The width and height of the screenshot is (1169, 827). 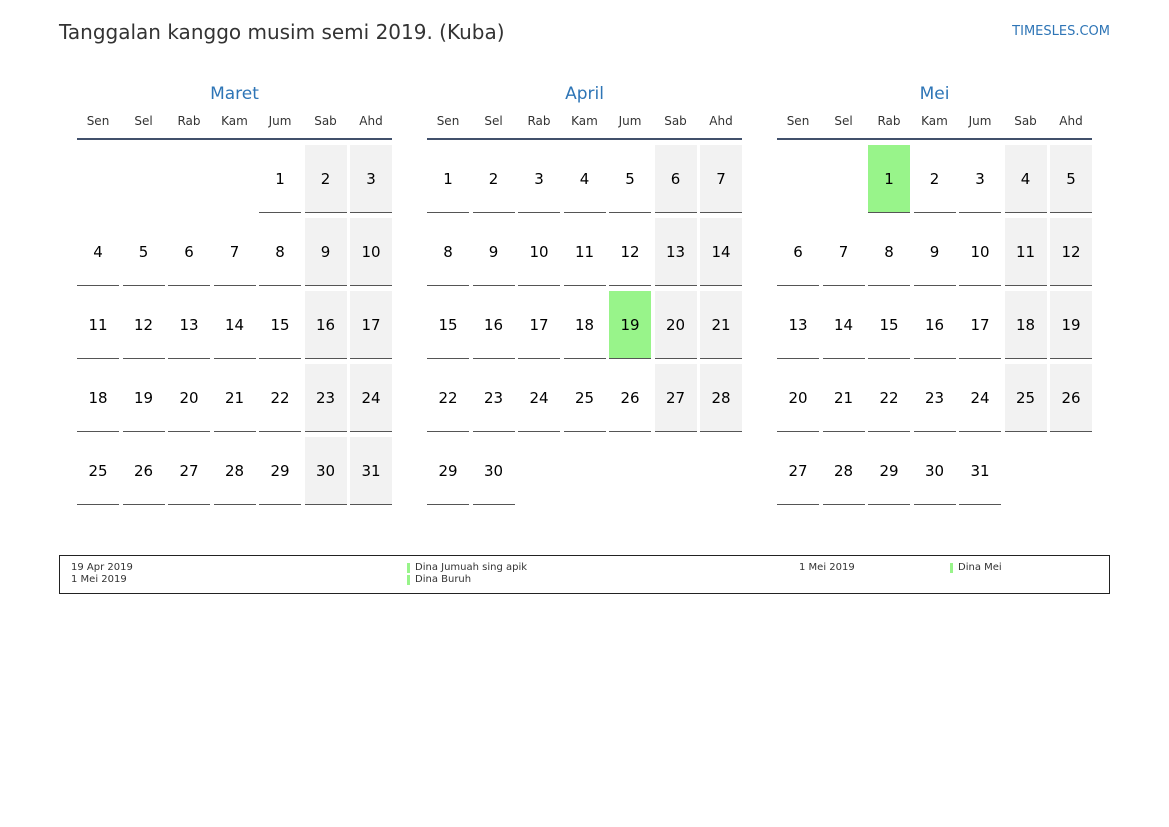 What do you see at coordinates (630, 325) in the screenshot?
I see `holiday-day-cell: 19` at bounding box center [630, 325].